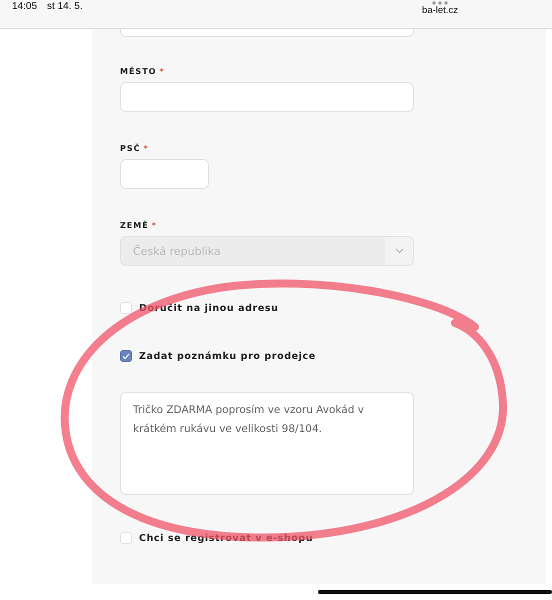 The image size is (552, 600). Describe the element at coordinates (399, 251) in the screenshot. I see `chevron-down-icon` at that location.